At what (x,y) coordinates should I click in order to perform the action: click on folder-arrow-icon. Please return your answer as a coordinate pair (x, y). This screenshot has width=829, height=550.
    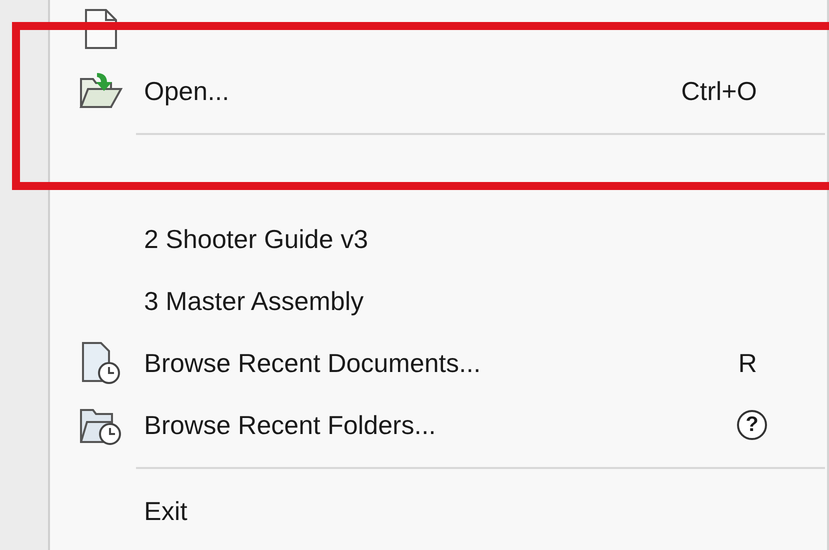
    Looking at the image, I should click on (101, 91).